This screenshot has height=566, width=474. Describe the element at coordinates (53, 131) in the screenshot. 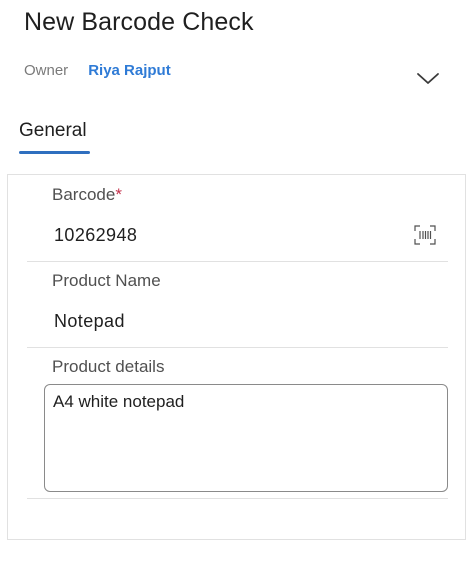

I see `tab-general: General` at that location.